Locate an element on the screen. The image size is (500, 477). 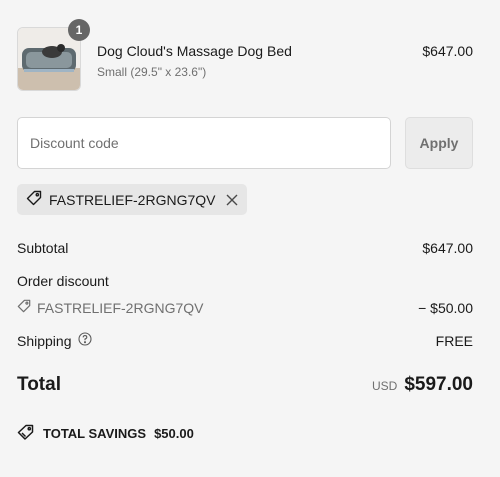
savings-label: TOTAL SAVINGS is located at coordinates (95, 433).